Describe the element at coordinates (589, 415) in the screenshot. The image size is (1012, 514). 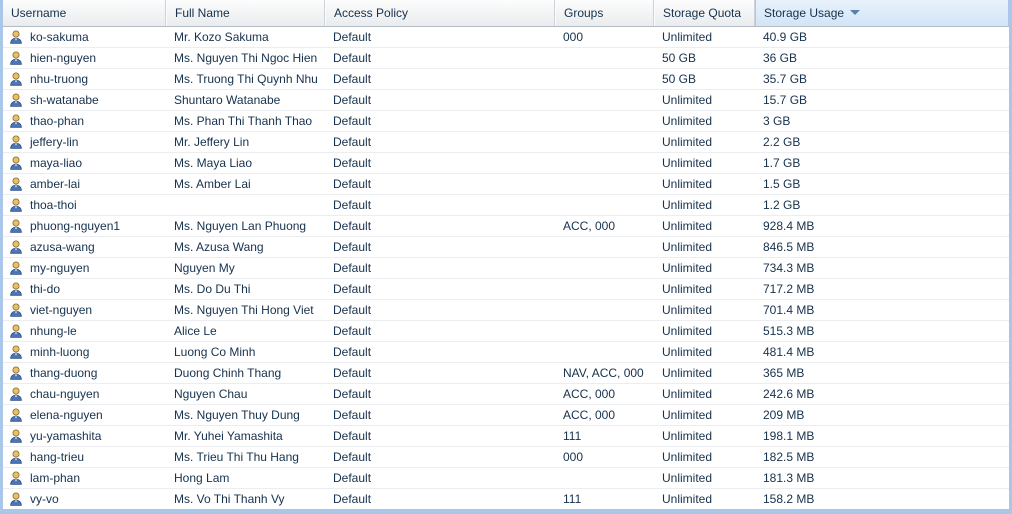
I see `cell-groups: ACC, 000` at that location.